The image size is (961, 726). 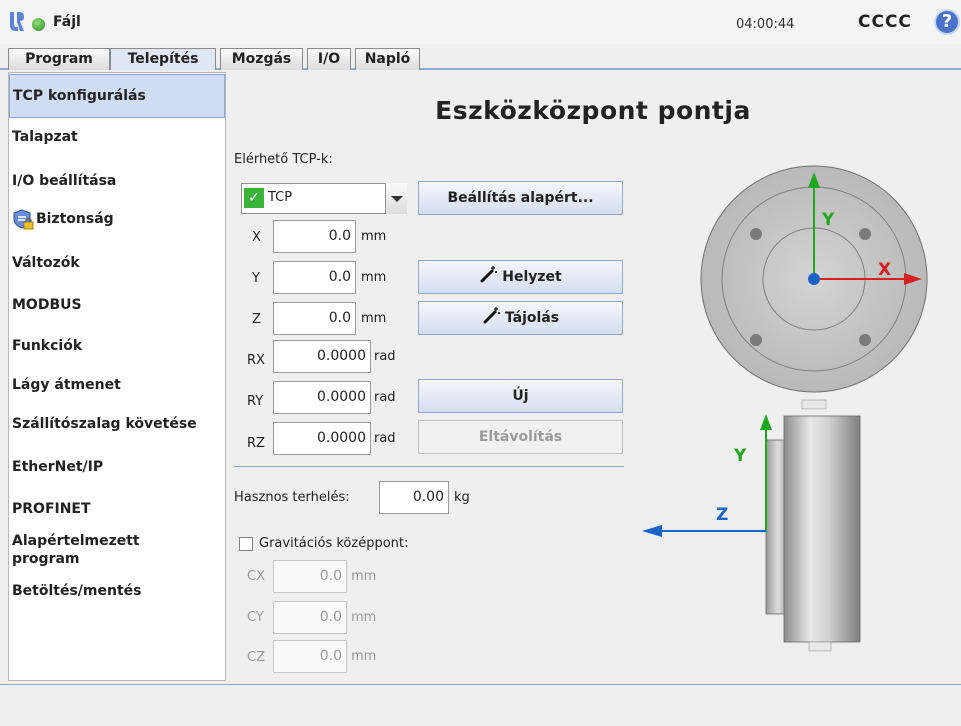 What do you see at coordinates (947, 22) in the screenshot?
I see `help-icon: ?` at bounding box center [947, 22].